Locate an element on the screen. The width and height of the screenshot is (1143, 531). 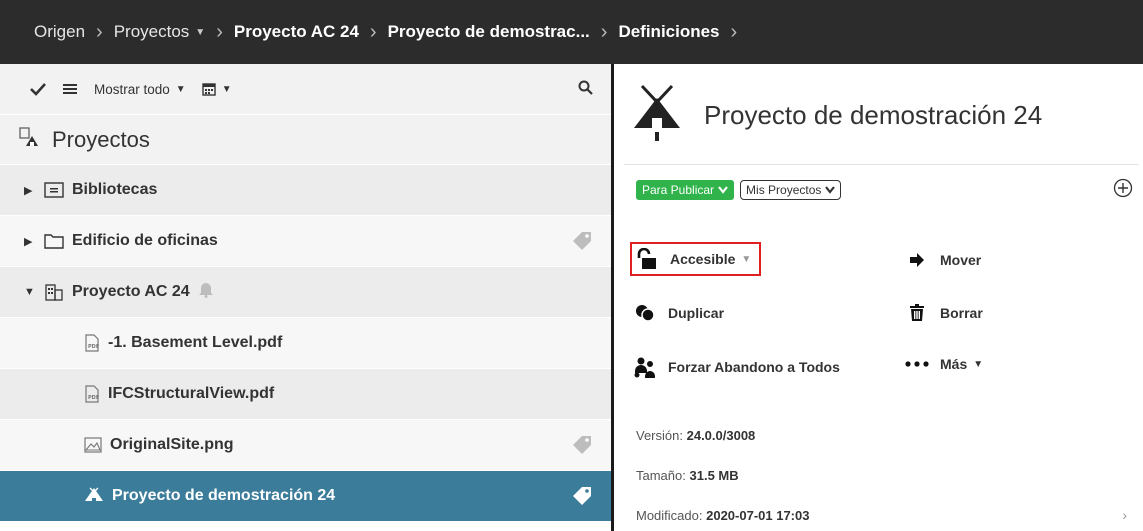
projects-title: Proyectos is located at coordinates (101, 139).